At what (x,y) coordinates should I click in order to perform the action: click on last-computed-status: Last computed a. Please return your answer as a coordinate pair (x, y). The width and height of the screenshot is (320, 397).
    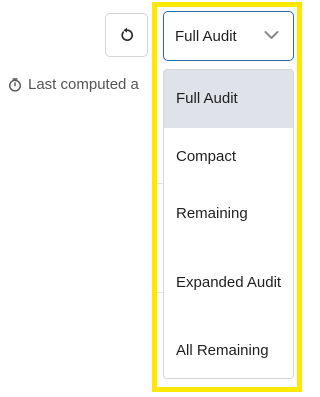
    Looking at the image, I should click on (83, 84).